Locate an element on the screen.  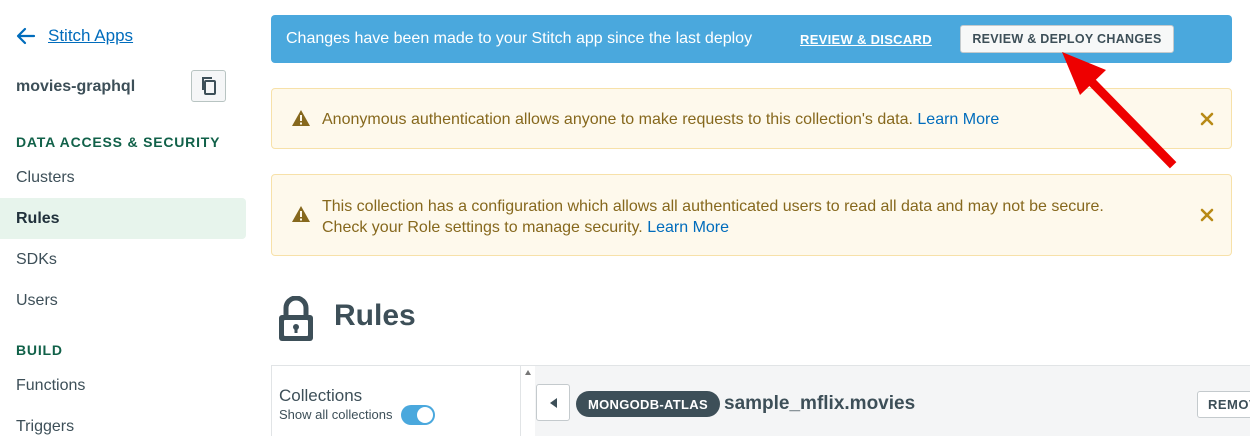
scroll-up-arrow-icon is located at coordinates (528, 372).